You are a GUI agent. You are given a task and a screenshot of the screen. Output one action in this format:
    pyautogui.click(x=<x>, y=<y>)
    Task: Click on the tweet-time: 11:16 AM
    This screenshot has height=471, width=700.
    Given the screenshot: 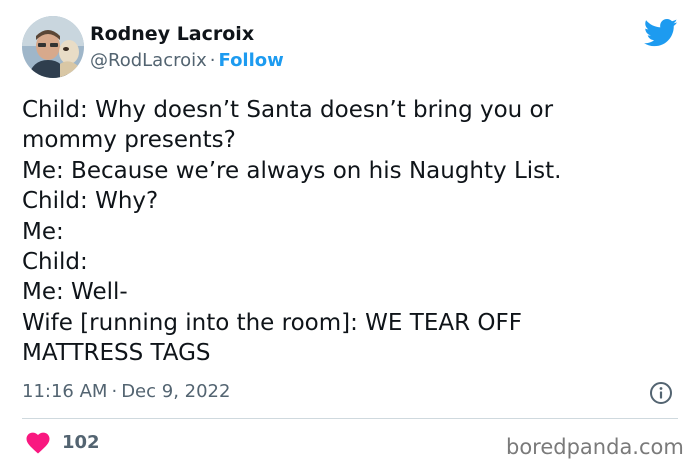 What is the action you would take?
    pyautogui.click(x=65, y=391)
    